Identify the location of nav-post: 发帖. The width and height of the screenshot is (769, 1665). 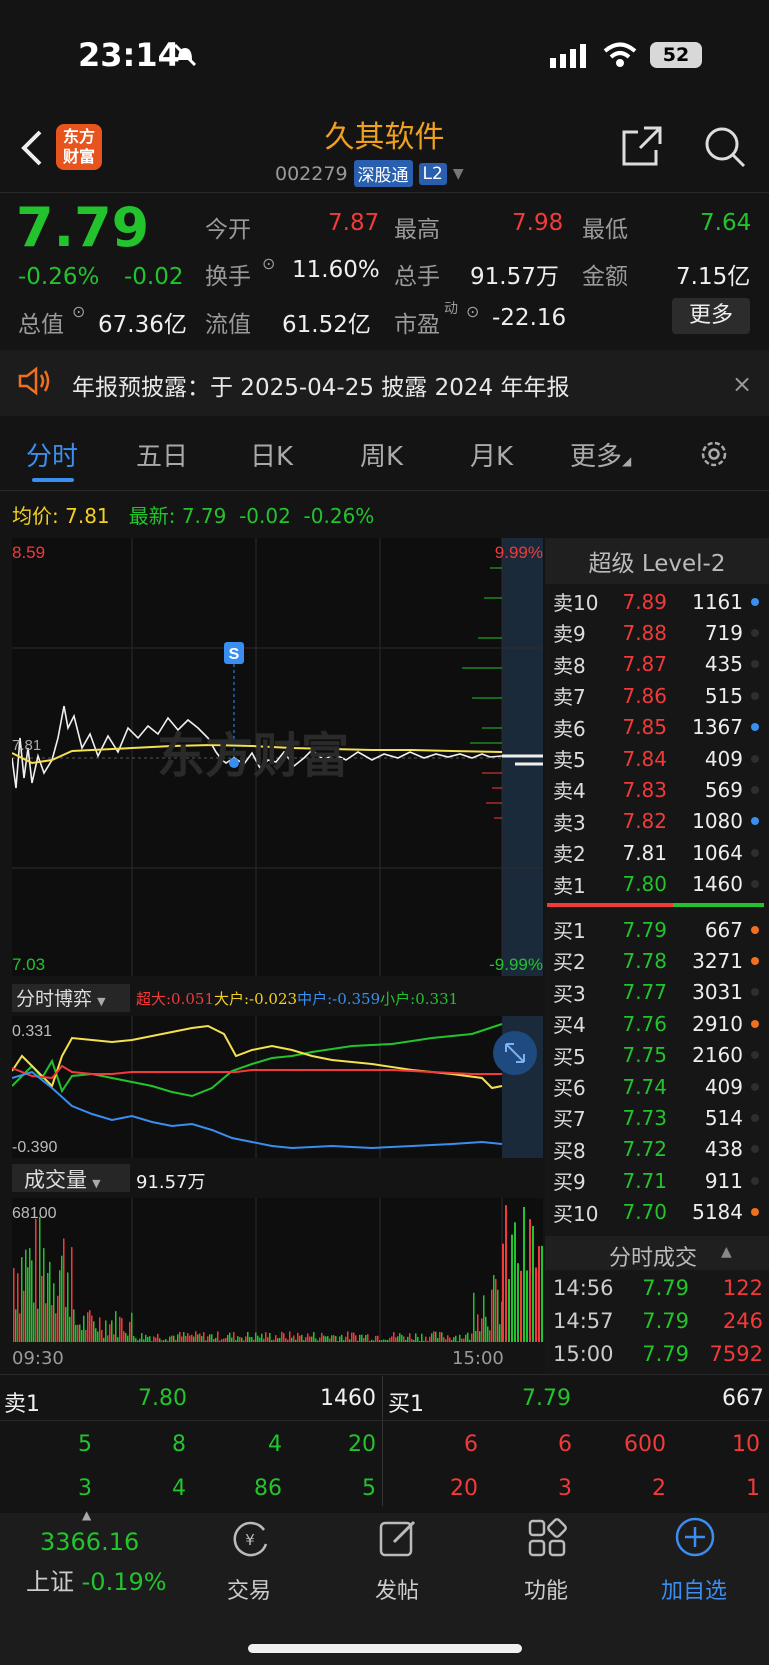
(397, 1589).